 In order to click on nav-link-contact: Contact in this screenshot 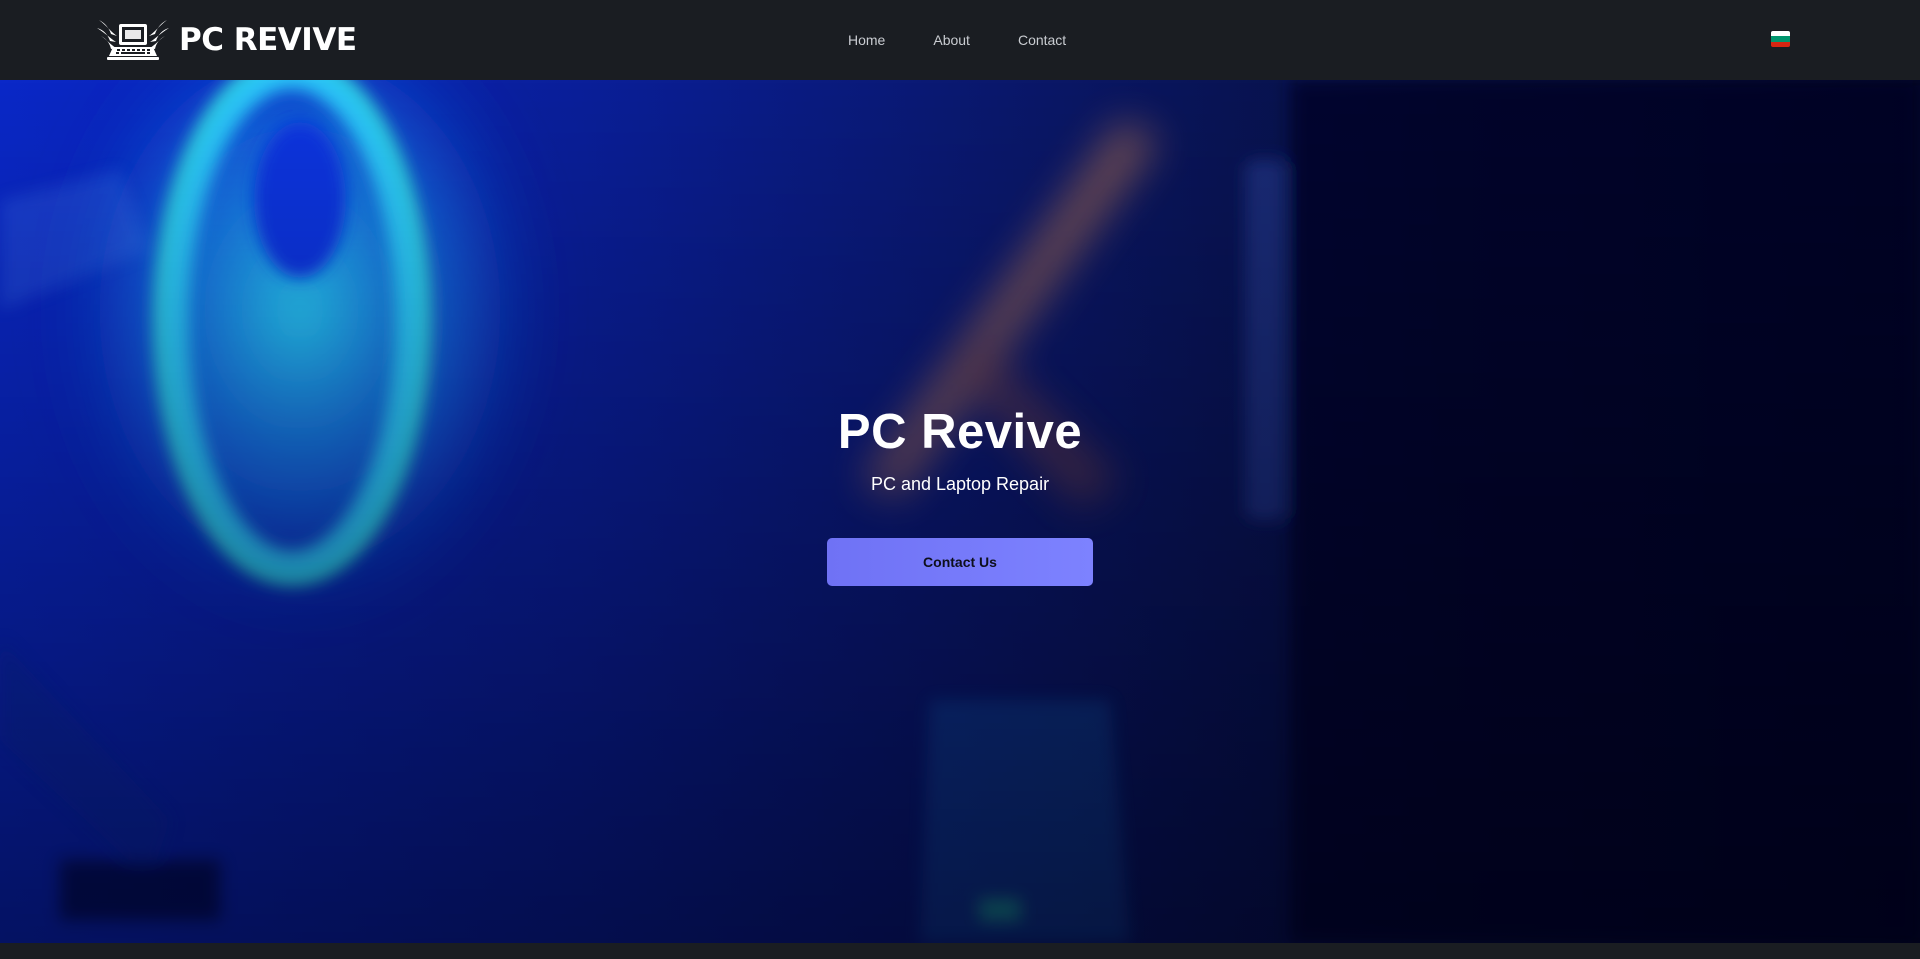, I will do `click(1042, 40)`.